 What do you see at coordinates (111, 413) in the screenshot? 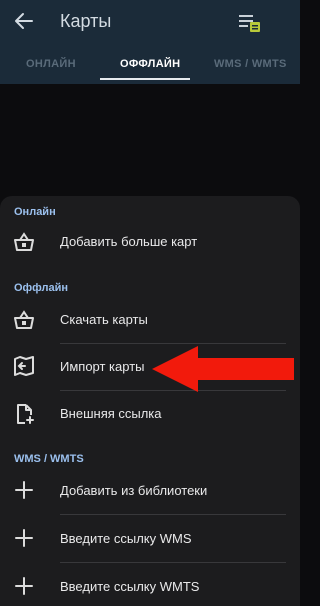
I see `menu-item-external-link: Внешняя ссылка` at bounding box center [111, 413].